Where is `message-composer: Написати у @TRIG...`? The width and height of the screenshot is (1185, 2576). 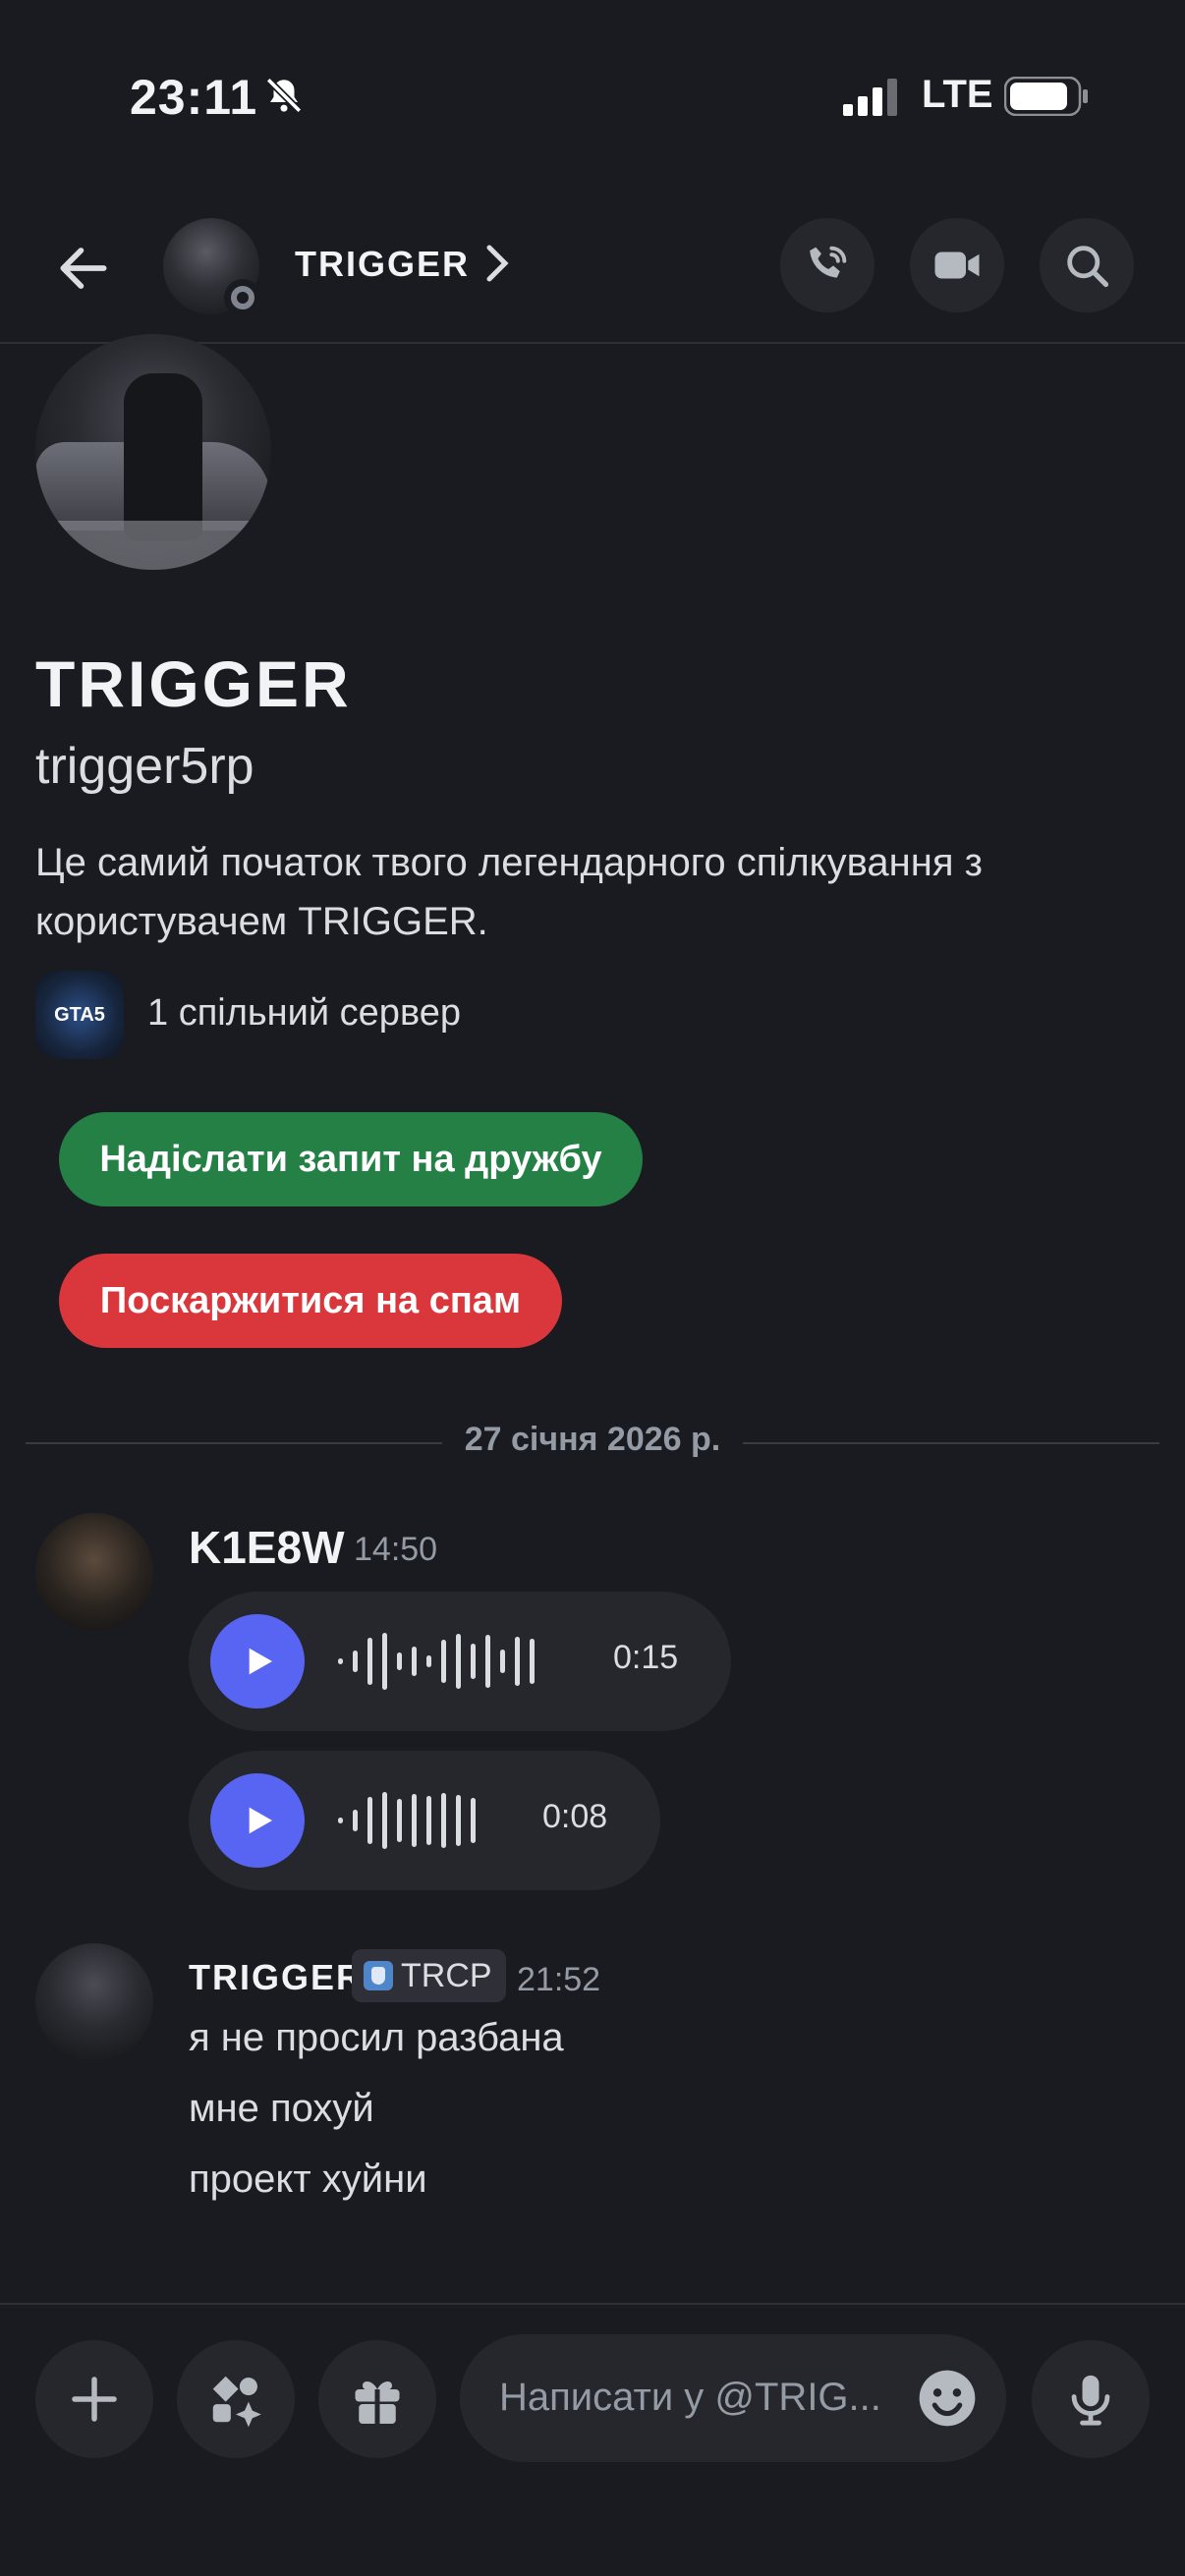 message-composer: Написати у @TRIG... is located at coordinates (592, 2439).